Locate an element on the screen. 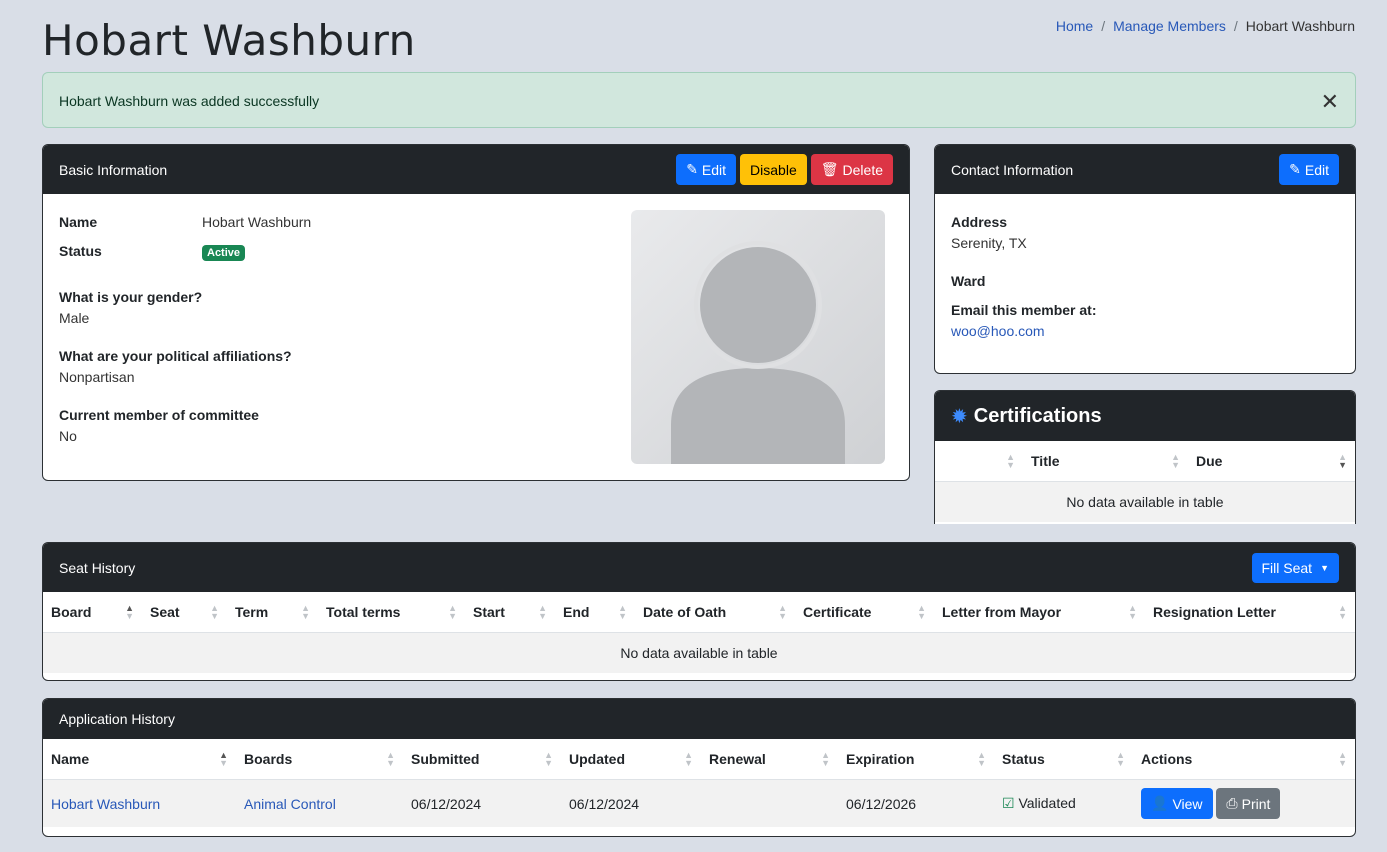 Image resolution: width=1387 pixels, height=852 pixels. fill-seat-label: Fill Seat is located at coordinates (1287, 567).